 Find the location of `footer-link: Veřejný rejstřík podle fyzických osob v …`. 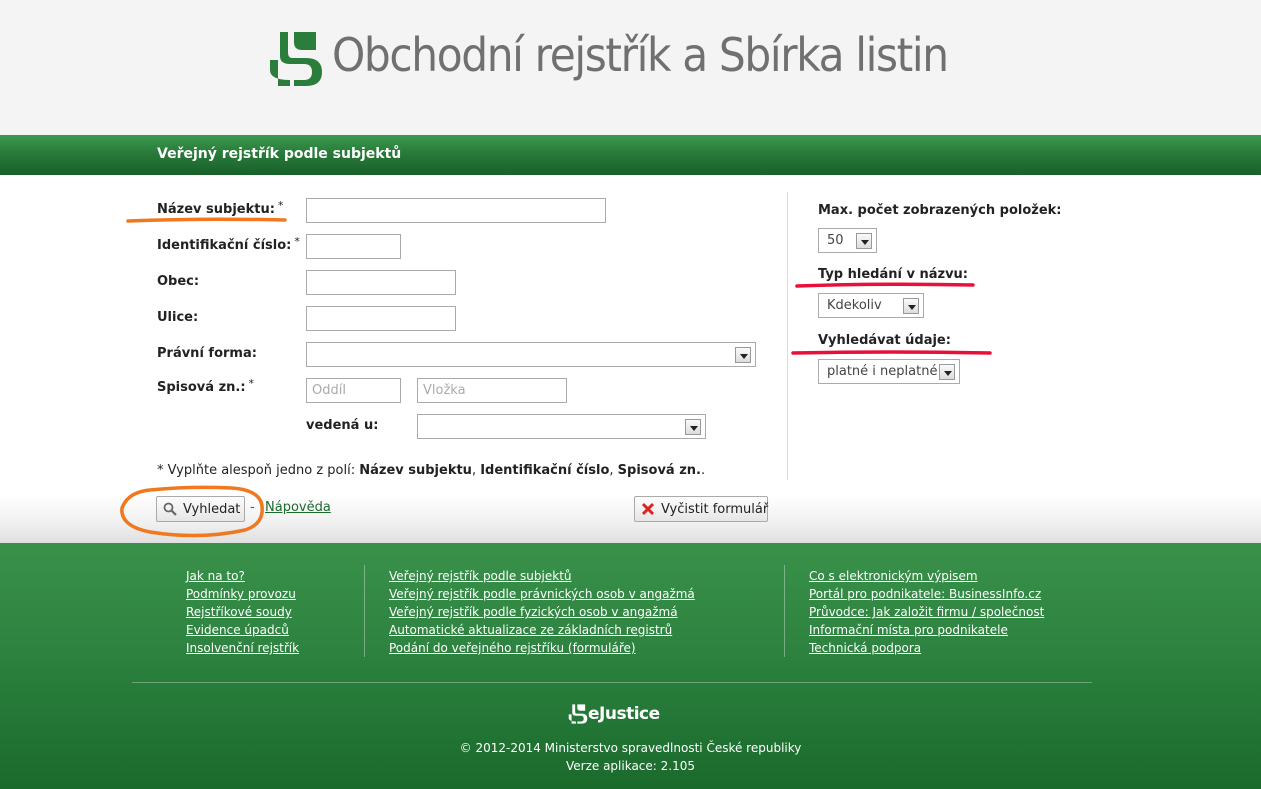

footer-link: Veřejný rejstřík podle fyzických osob v … is located at coordinates (542, 612).